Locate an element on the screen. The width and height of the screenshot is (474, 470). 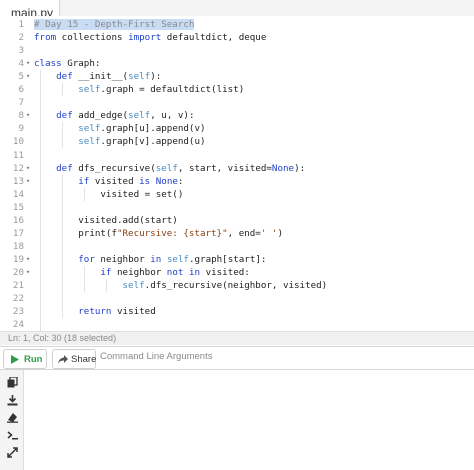
line-number: 11 is located at coordinates (18, 155).